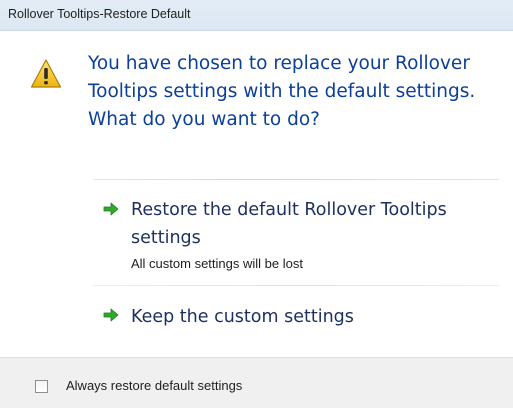  What do you see at coordinates (41, 386) in the screenshot?
I see `always-restore-checkbox` at bounding box center [41, 386].